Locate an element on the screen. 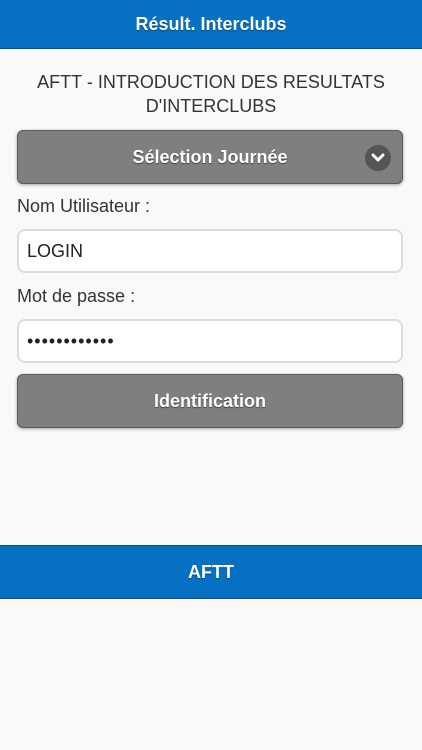 The width and height of the screenshot is (422, 750). footer-title: AFTT is located at coordinates (211, 571).